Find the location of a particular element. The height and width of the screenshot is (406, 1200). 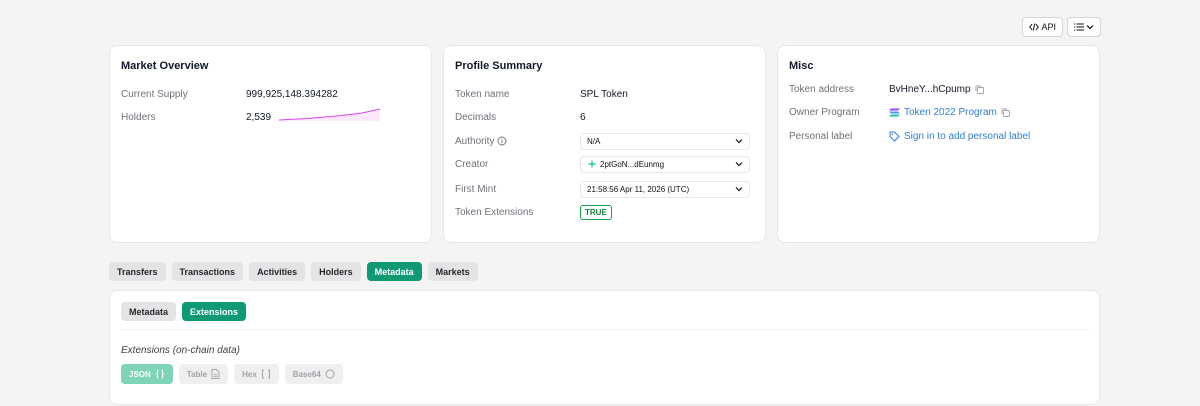

hex-label: Hex is located at coordinates (249, 374).